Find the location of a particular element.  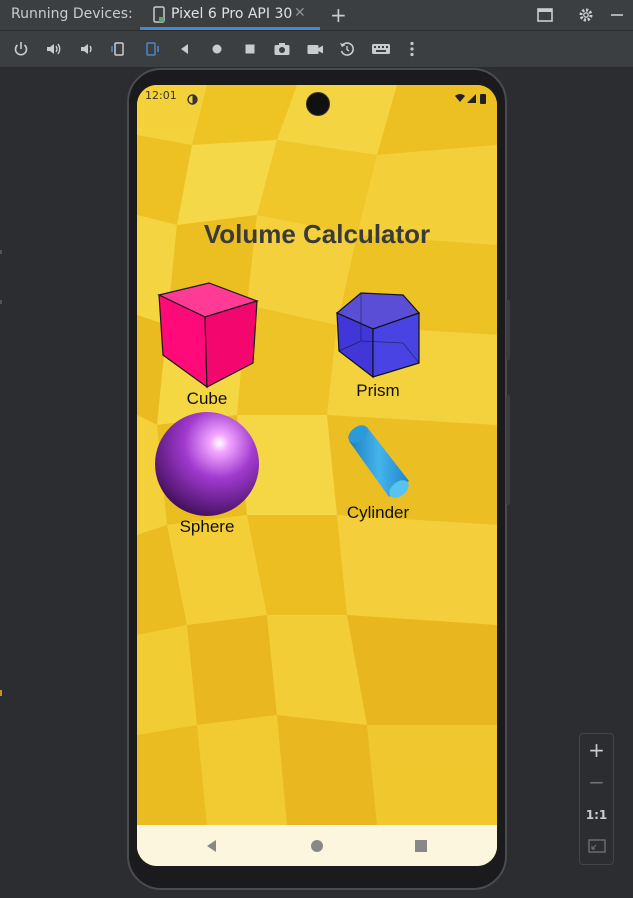

nav-back-icon is located at coordinates (212, 847).